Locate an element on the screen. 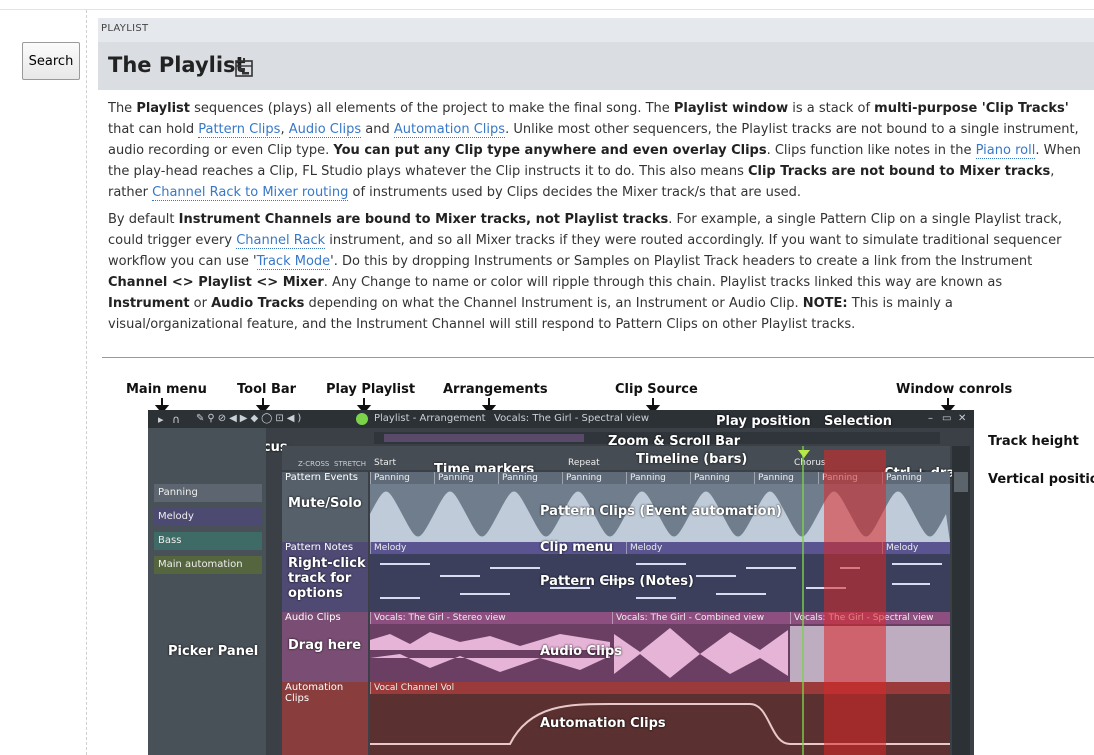 This screenshot has width=1094, height=755. annotation-audio-clips: Audio Clips is located at coordinates (581, 651).